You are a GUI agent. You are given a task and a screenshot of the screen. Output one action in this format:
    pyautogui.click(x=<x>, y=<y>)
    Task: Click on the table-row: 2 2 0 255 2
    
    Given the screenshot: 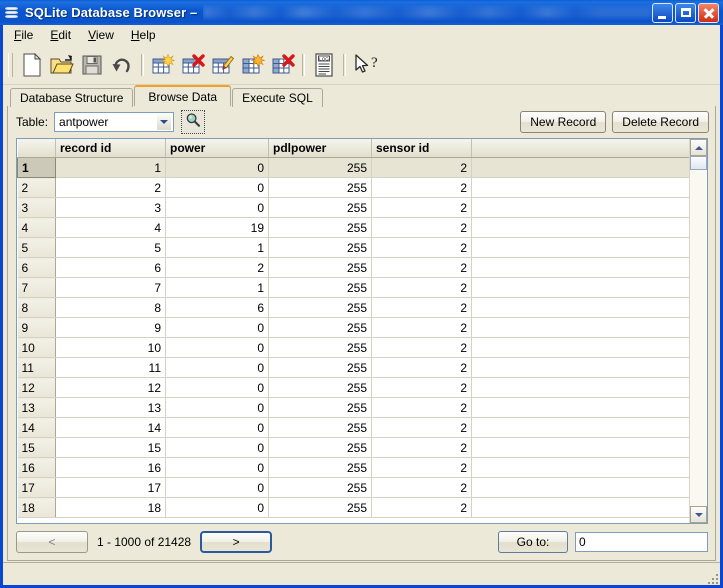 What is the action you would take?
    pyautogui.click(x=353, y=187)
    